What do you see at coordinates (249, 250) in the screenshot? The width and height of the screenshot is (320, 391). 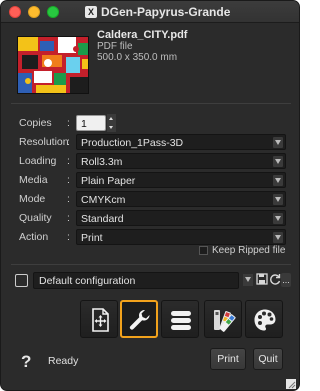 I see `keep-ripped-label: Keep Ripped file` at bounding box center [249, 250].